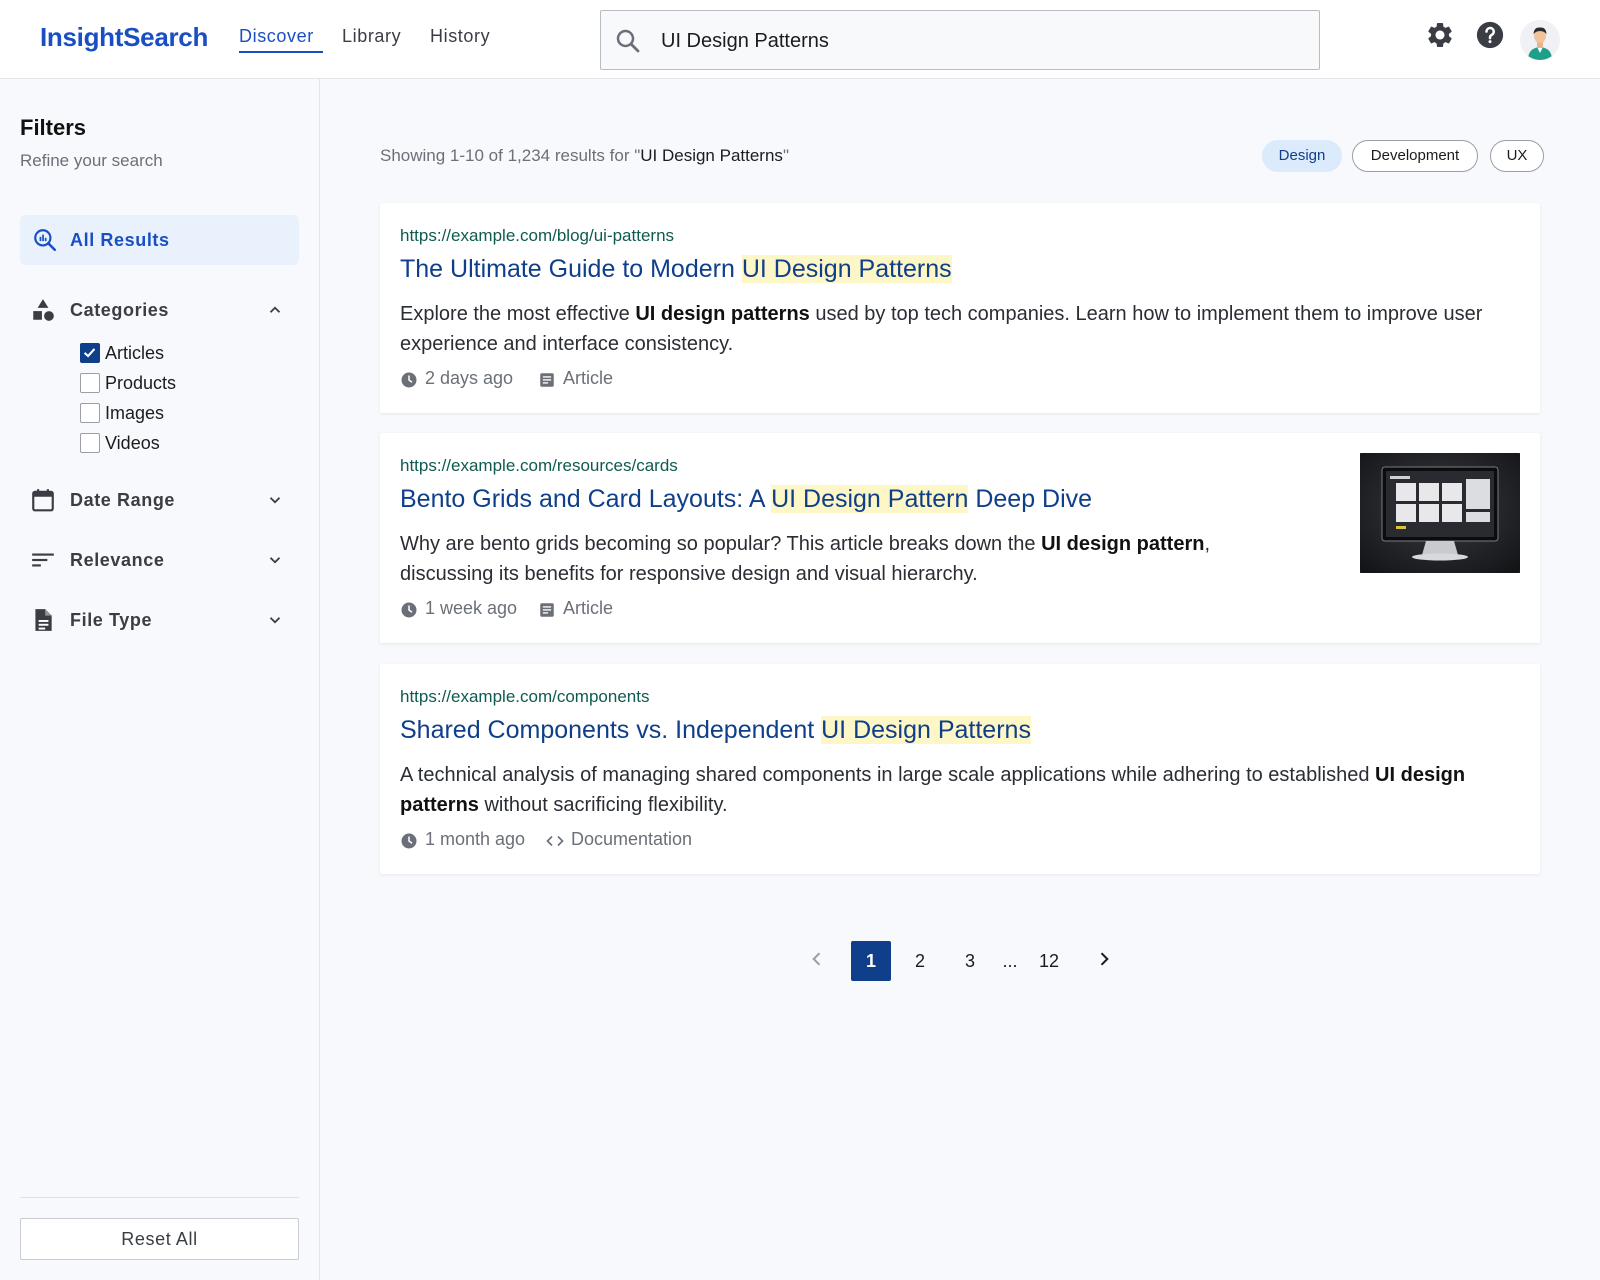 The width and height of the screenshot is (1600, 1280). I want to click on checkbox-products, so click(90, 383).